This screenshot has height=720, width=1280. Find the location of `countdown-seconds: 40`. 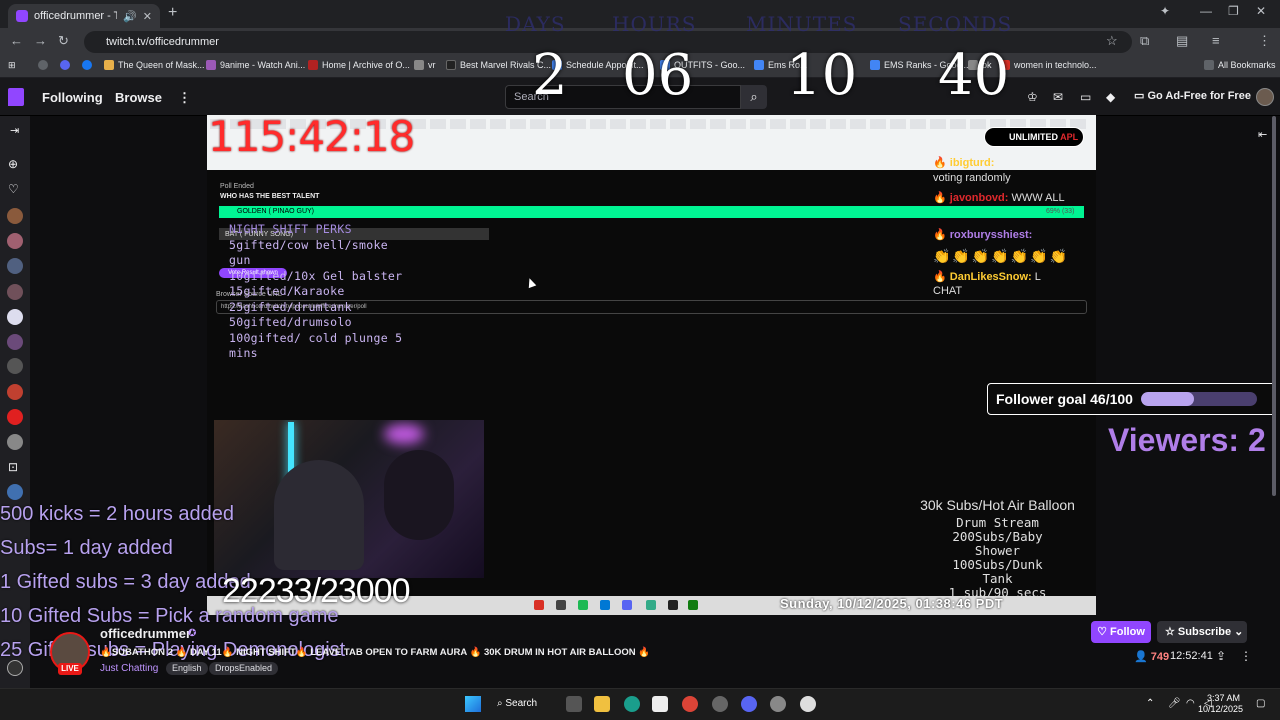

countdown-seconds: 40 is located at coordinates (974, 75).